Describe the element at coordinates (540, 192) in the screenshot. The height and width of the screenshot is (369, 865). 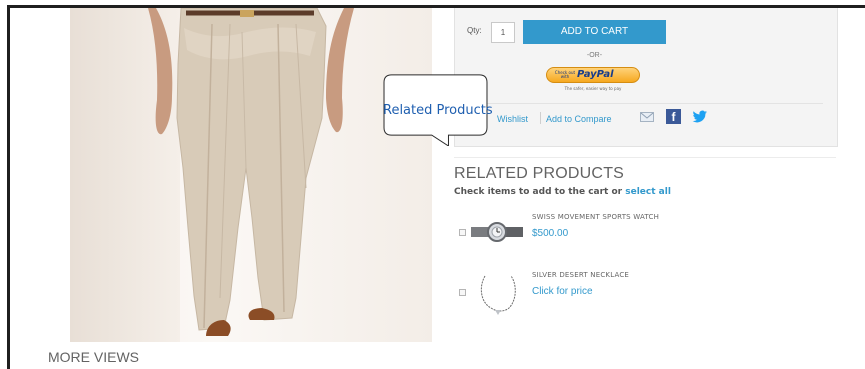
I see `related-instructions-text: Check items to add to the cart or` at that location.